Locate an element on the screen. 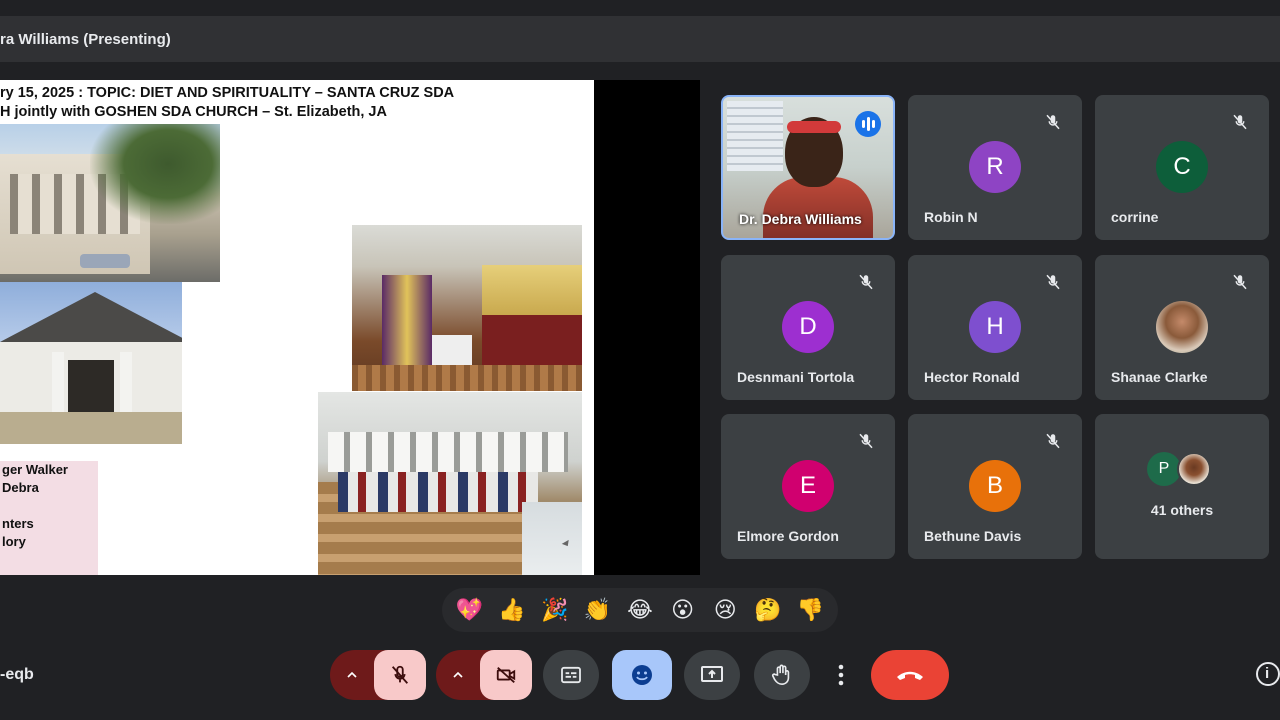 The image size is (1280, 720). reaction-surprised-button: 😮 is located at coordinates (683, 610).